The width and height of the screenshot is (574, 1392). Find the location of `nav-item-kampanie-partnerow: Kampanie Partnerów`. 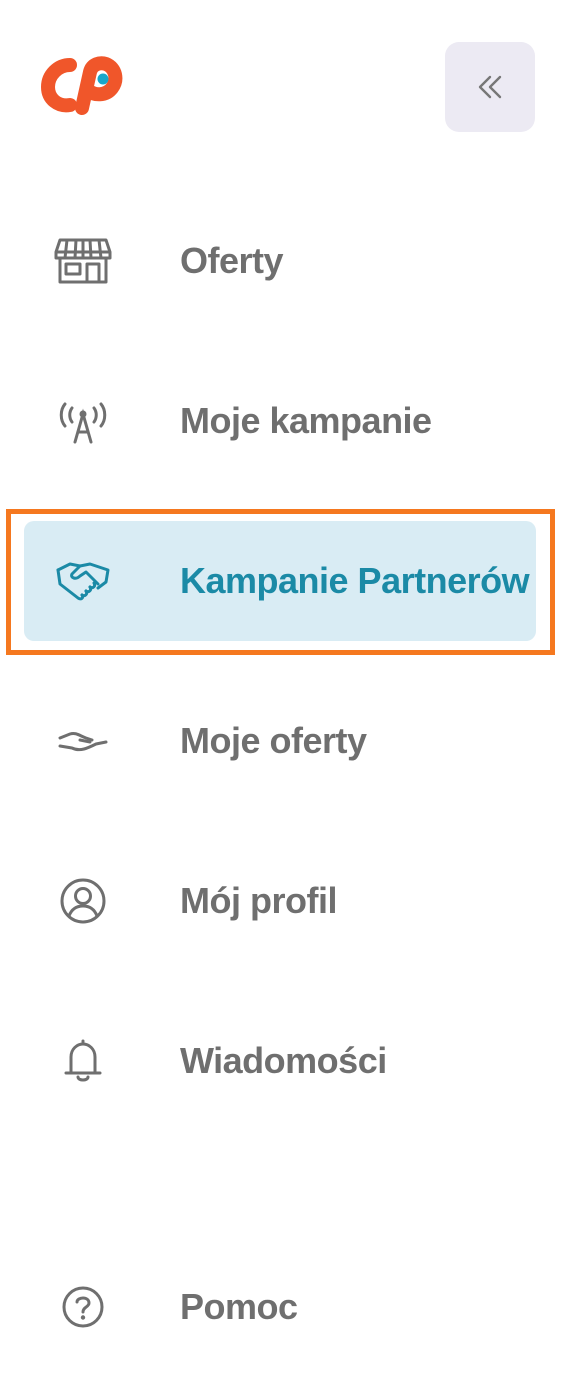

nav-item-kampanie-partnerow: Kampanie Partnerów is located at coordinates (280, 581).